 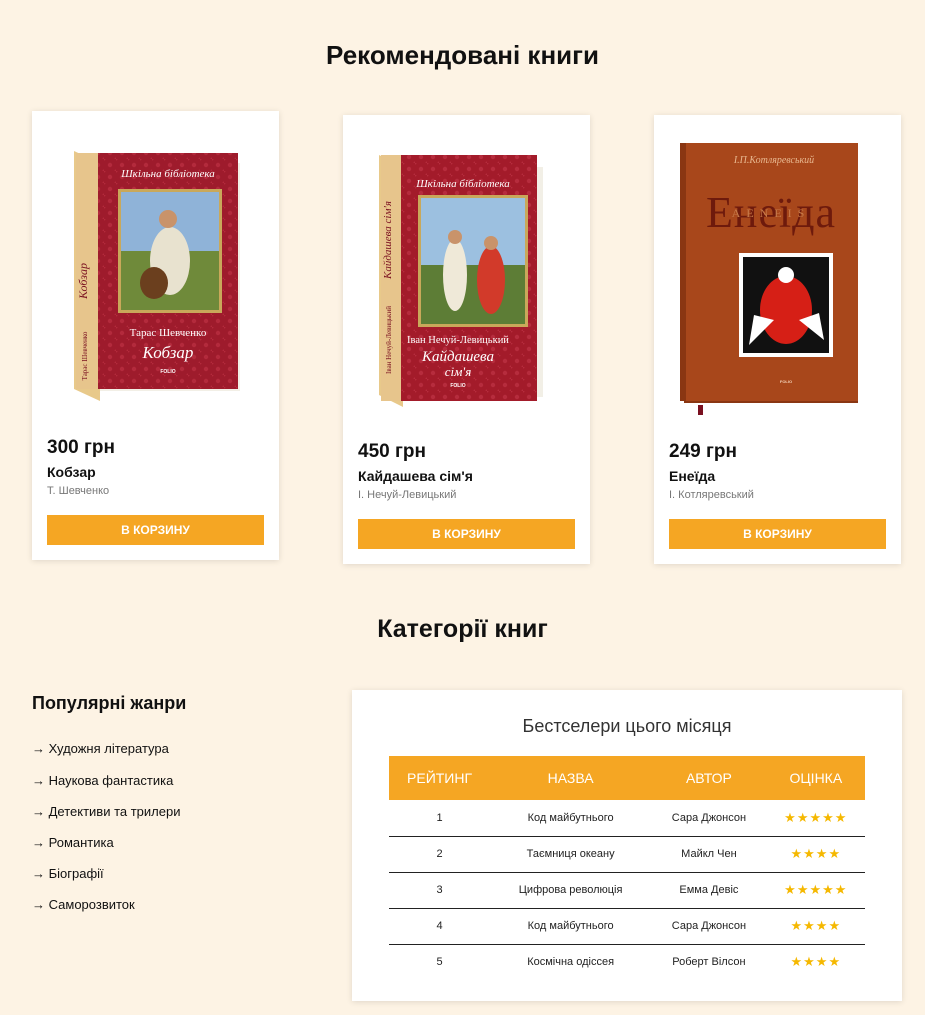 I want to click on cover-overlay-text: AENEIS, so click(x=771, y=213).